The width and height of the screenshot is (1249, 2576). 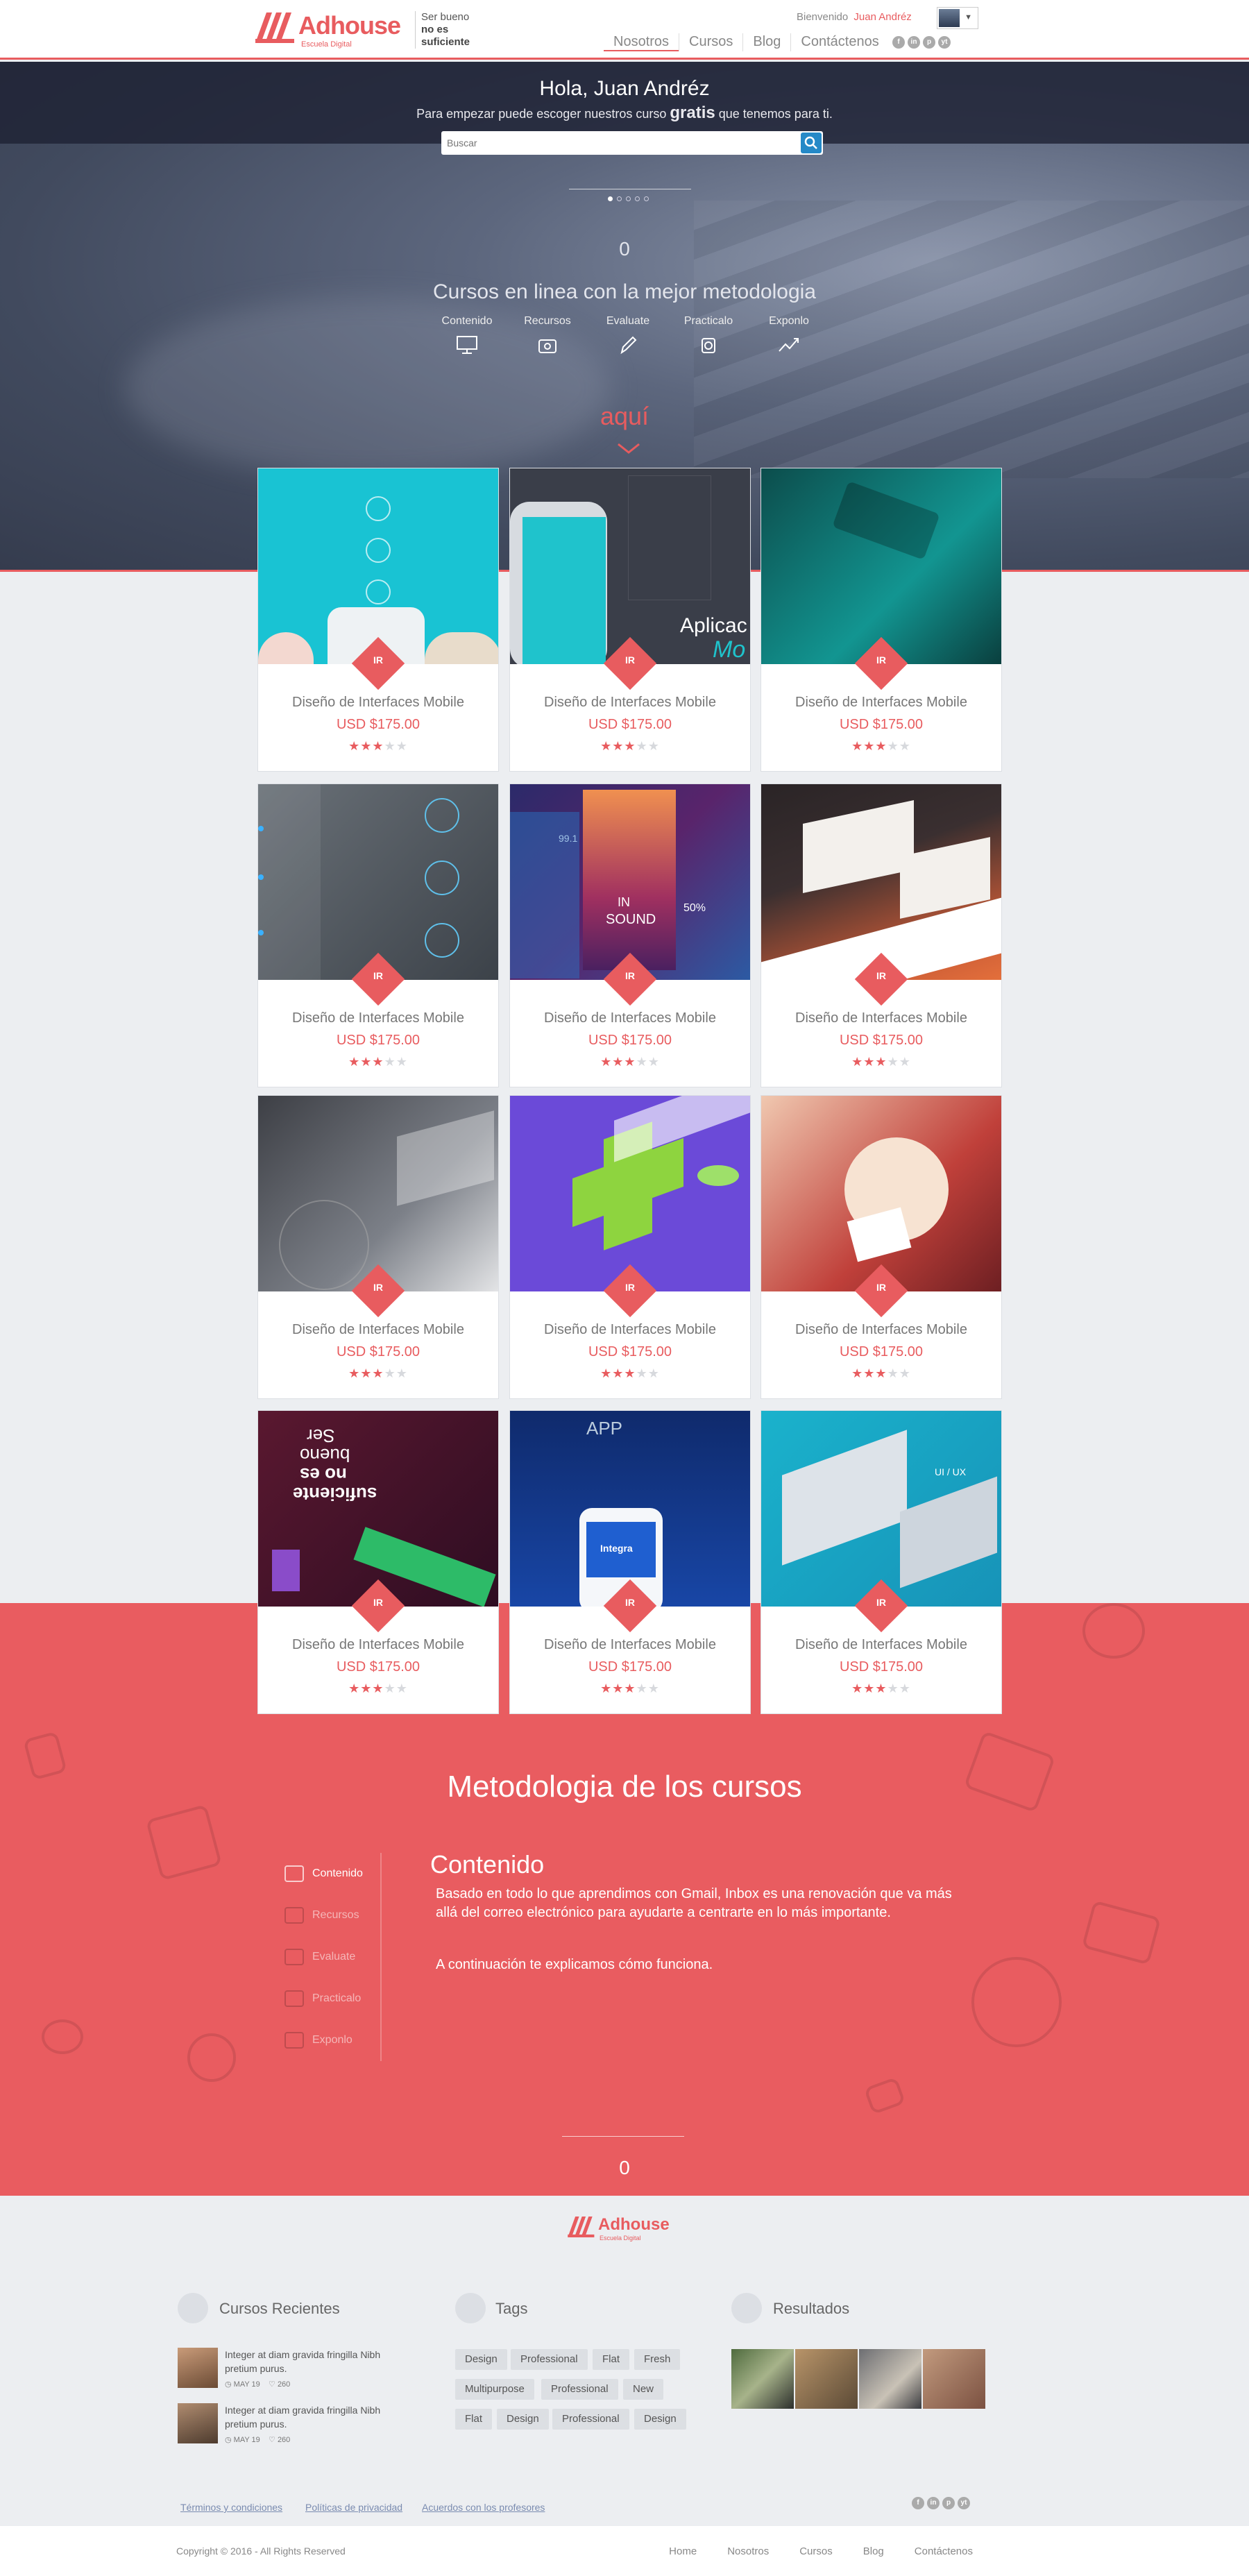 I want to click on nav-cursos: Cursos, so click(x=710, y=42).